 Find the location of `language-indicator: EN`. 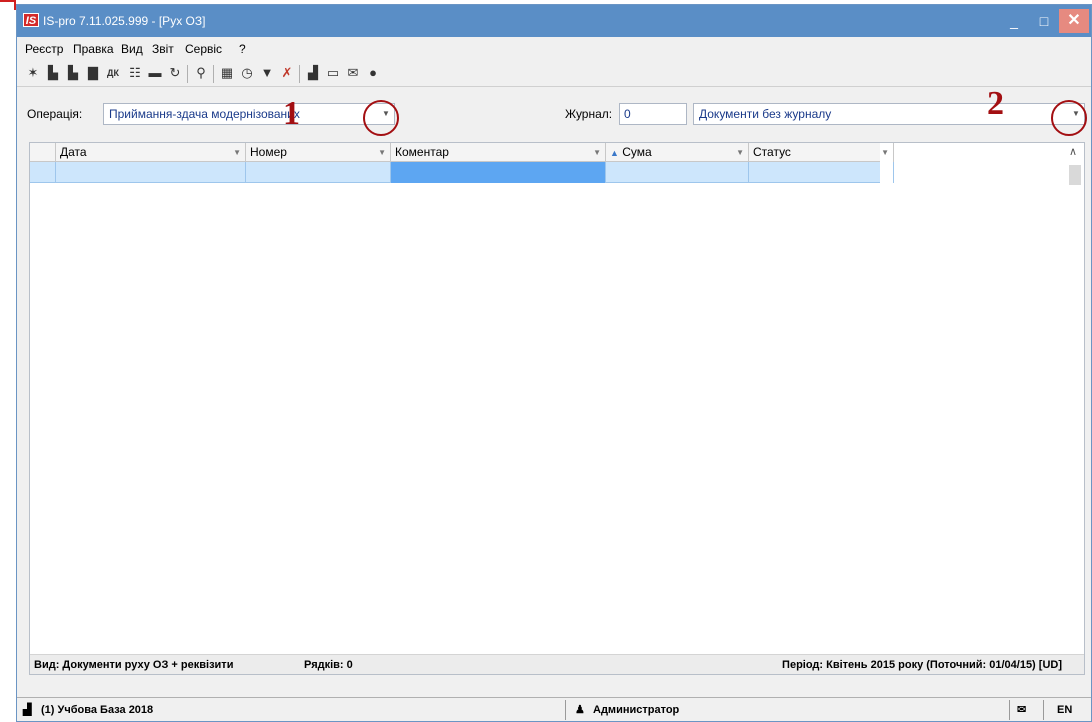

language-indicator: EN is located at coordinates (1064, 710).